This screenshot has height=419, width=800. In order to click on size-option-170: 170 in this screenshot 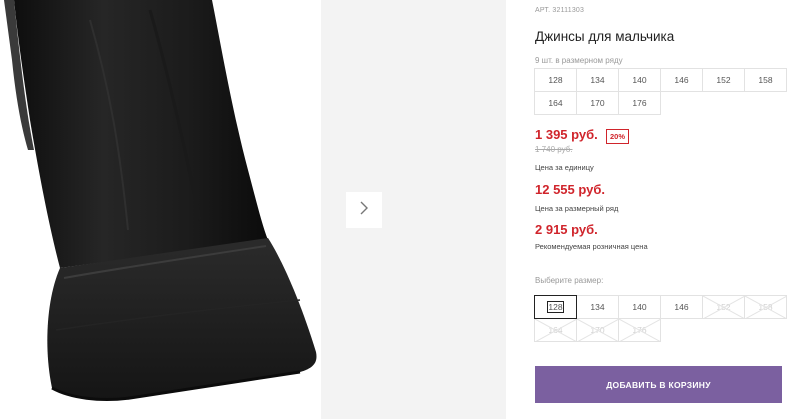, I will do `click(597, 330)`.